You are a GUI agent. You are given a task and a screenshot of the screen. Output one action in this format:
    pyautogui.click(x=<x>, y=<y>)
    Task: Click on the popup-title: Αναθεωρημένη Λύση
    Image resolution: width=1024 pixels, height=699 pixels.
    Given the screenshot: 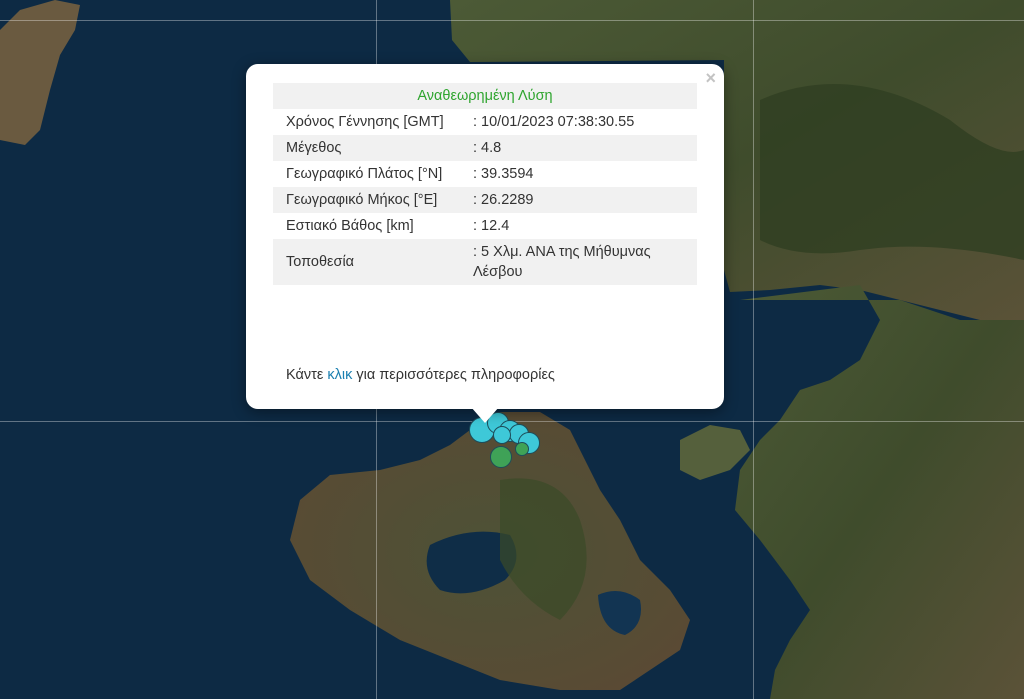 What is the action you would take?
    pyautogui.click(x=485, y=96)
    